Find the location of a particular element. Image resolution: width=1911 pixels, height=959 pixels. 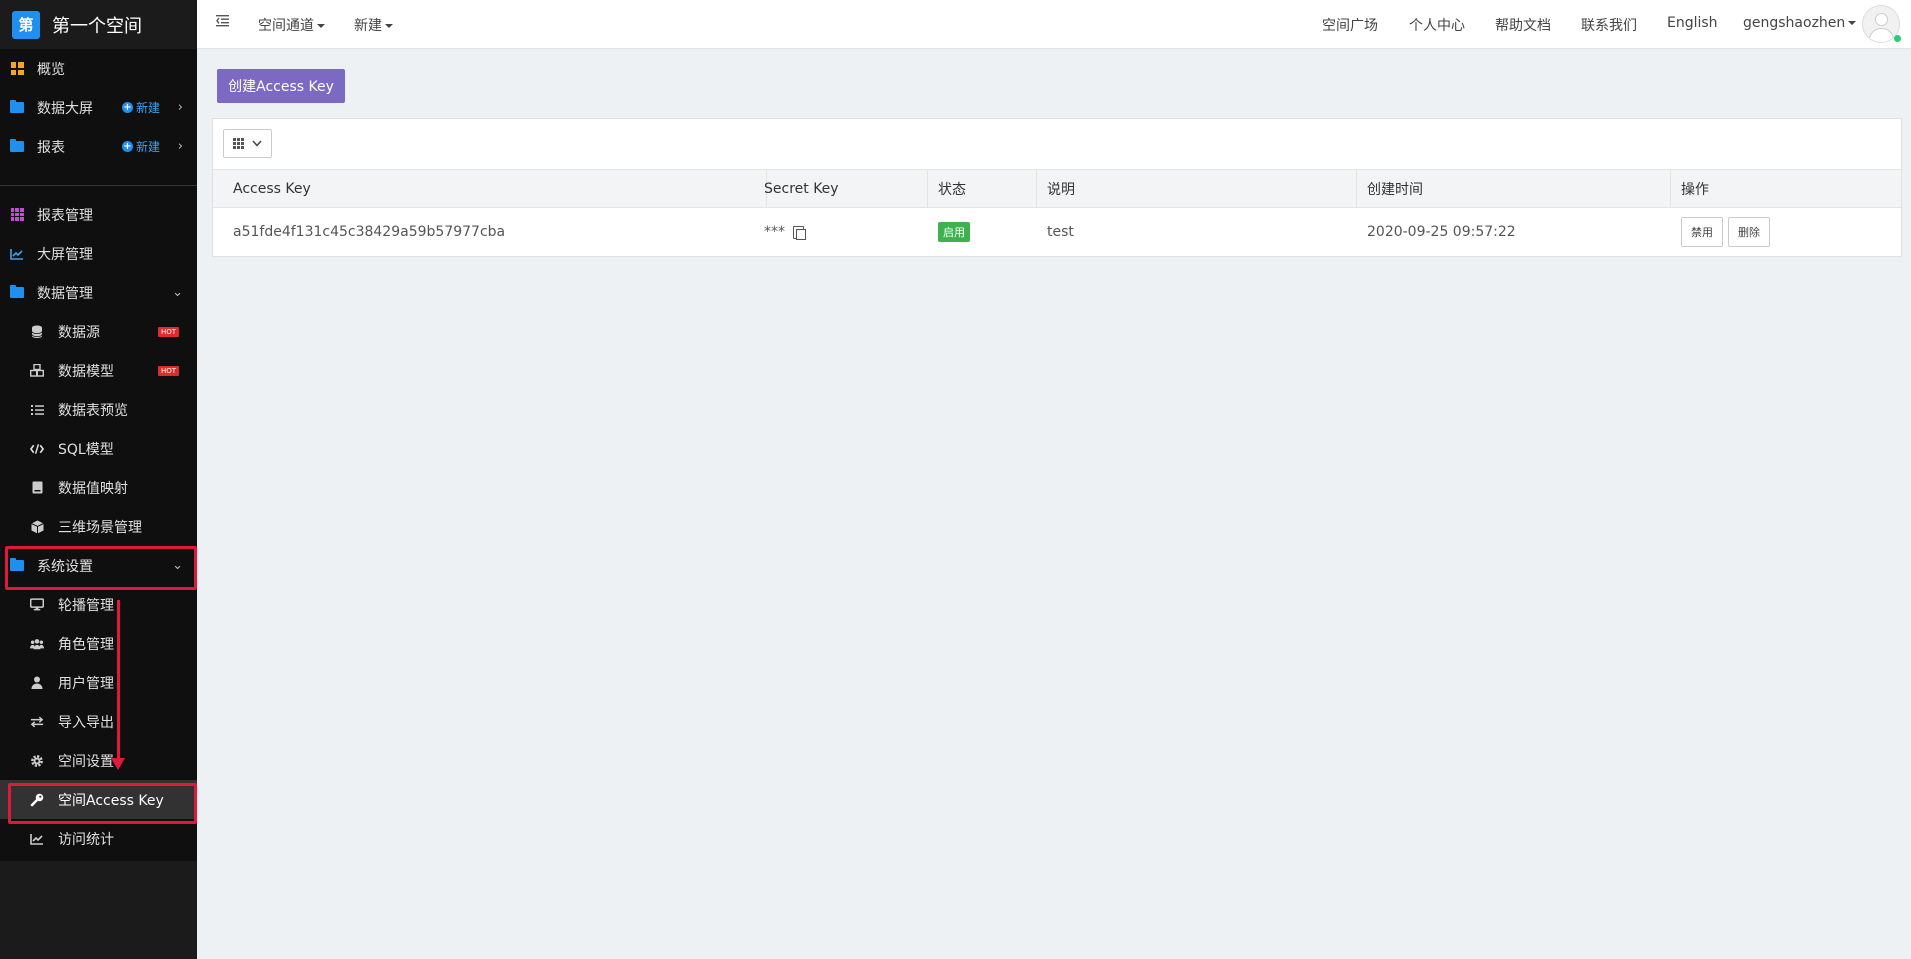

sidebar-item-label: 用户管理 is located at coordinates (86, 683).